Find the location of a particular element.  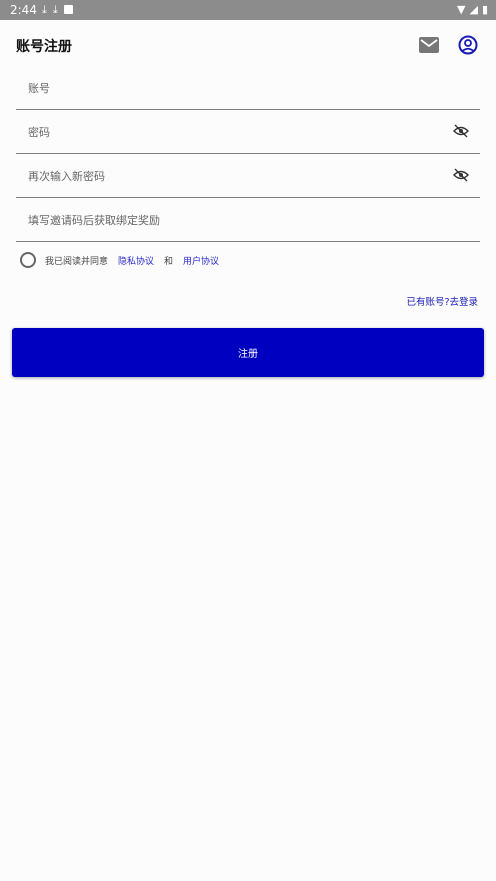

confirm-password-input is located at coordinates (233, 176).